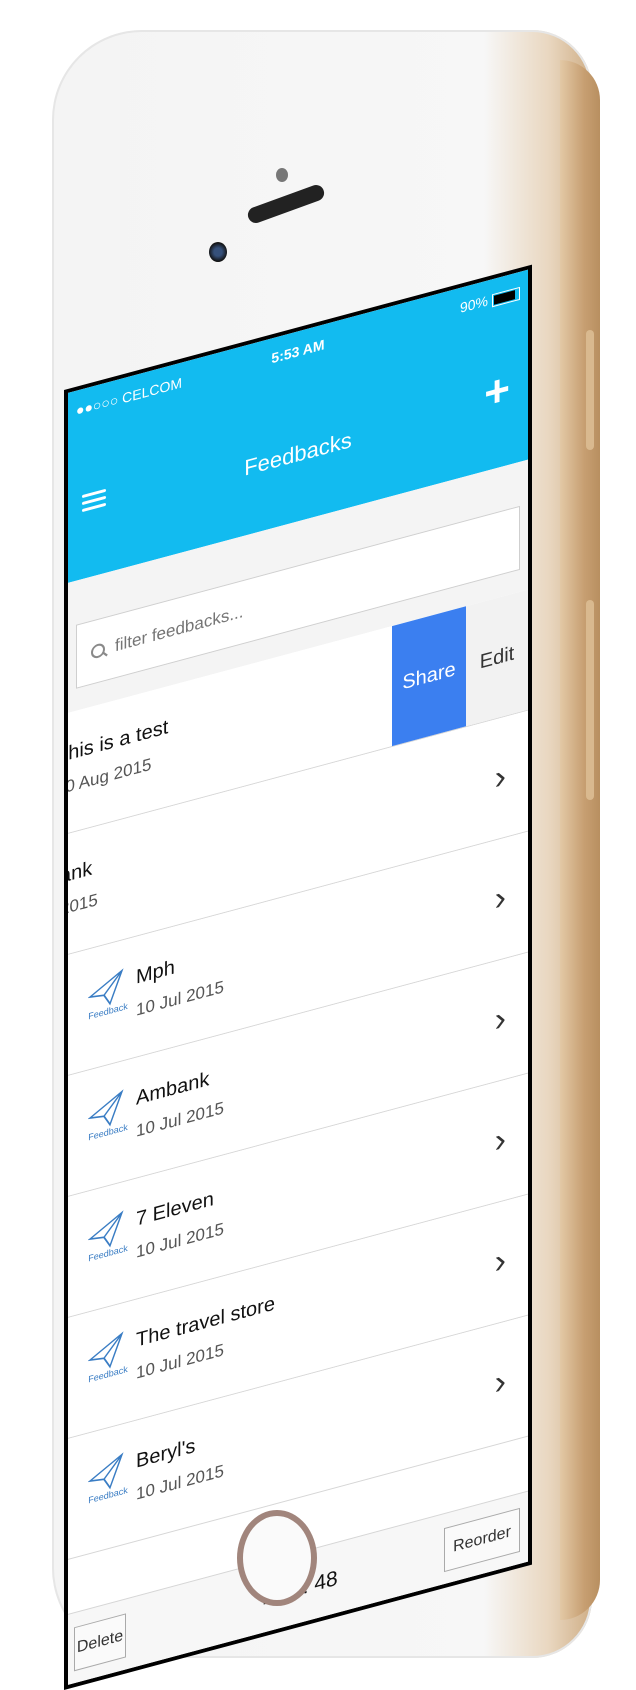 The image size is (636, 1690). Describe the element at coordinates (116, 742) in the screenshot. I see `item-title: This is a test` at that location.